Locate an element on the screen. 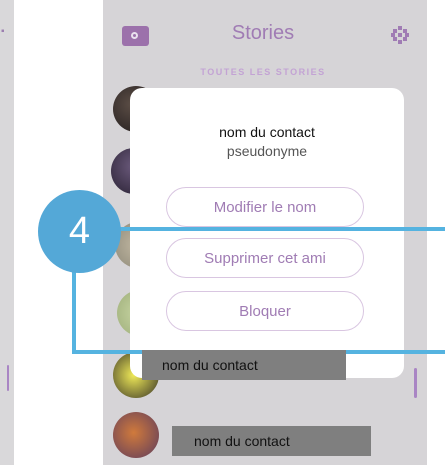 This screenshot has height=465, width=445. section-label: TOUTES LES STORIES is located at coordinates (263, 72).